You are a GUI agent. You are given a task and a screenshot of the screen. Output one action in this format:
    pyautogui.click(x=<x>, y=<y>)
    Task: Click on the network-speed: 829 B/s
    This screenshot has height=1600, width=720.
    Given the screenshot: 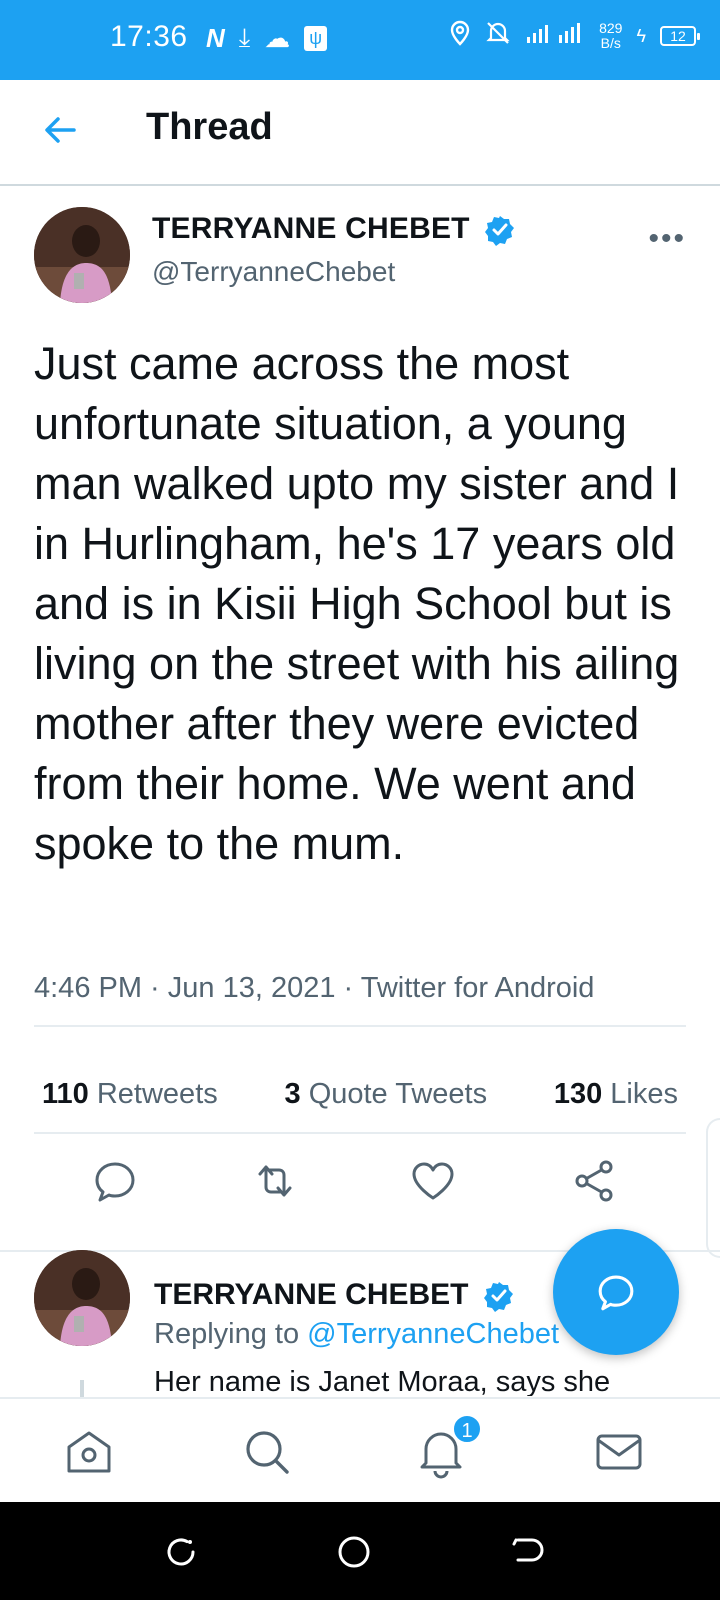 What is the action you would take?
    pyautogui.click(x=610, y=36)
    